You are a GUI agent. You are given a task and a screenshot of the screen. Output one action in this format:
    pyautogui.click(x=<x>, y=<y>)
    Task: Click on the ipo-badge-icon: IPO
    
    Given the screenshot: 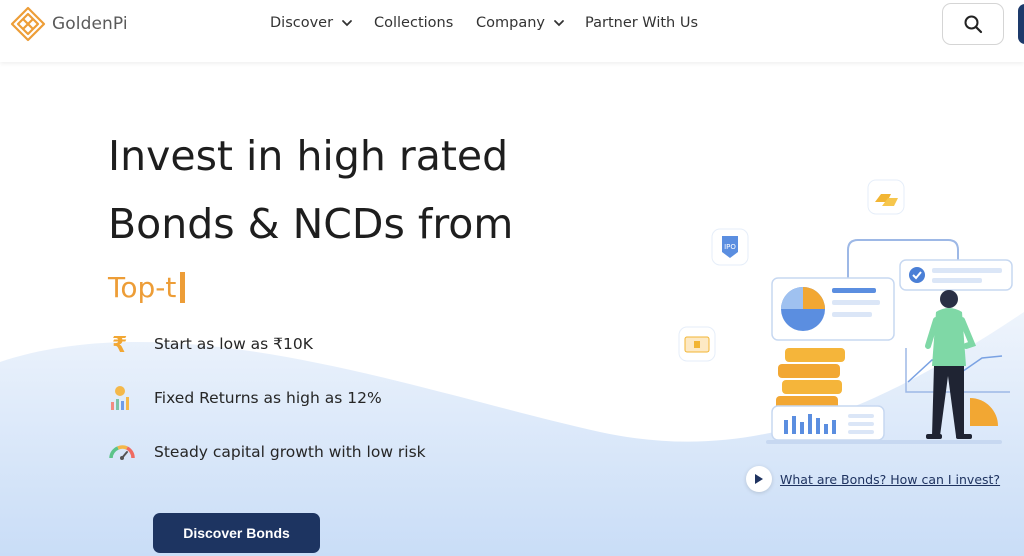 What is the action you would take?
    pyautogui.click(x=730, y=247)
    